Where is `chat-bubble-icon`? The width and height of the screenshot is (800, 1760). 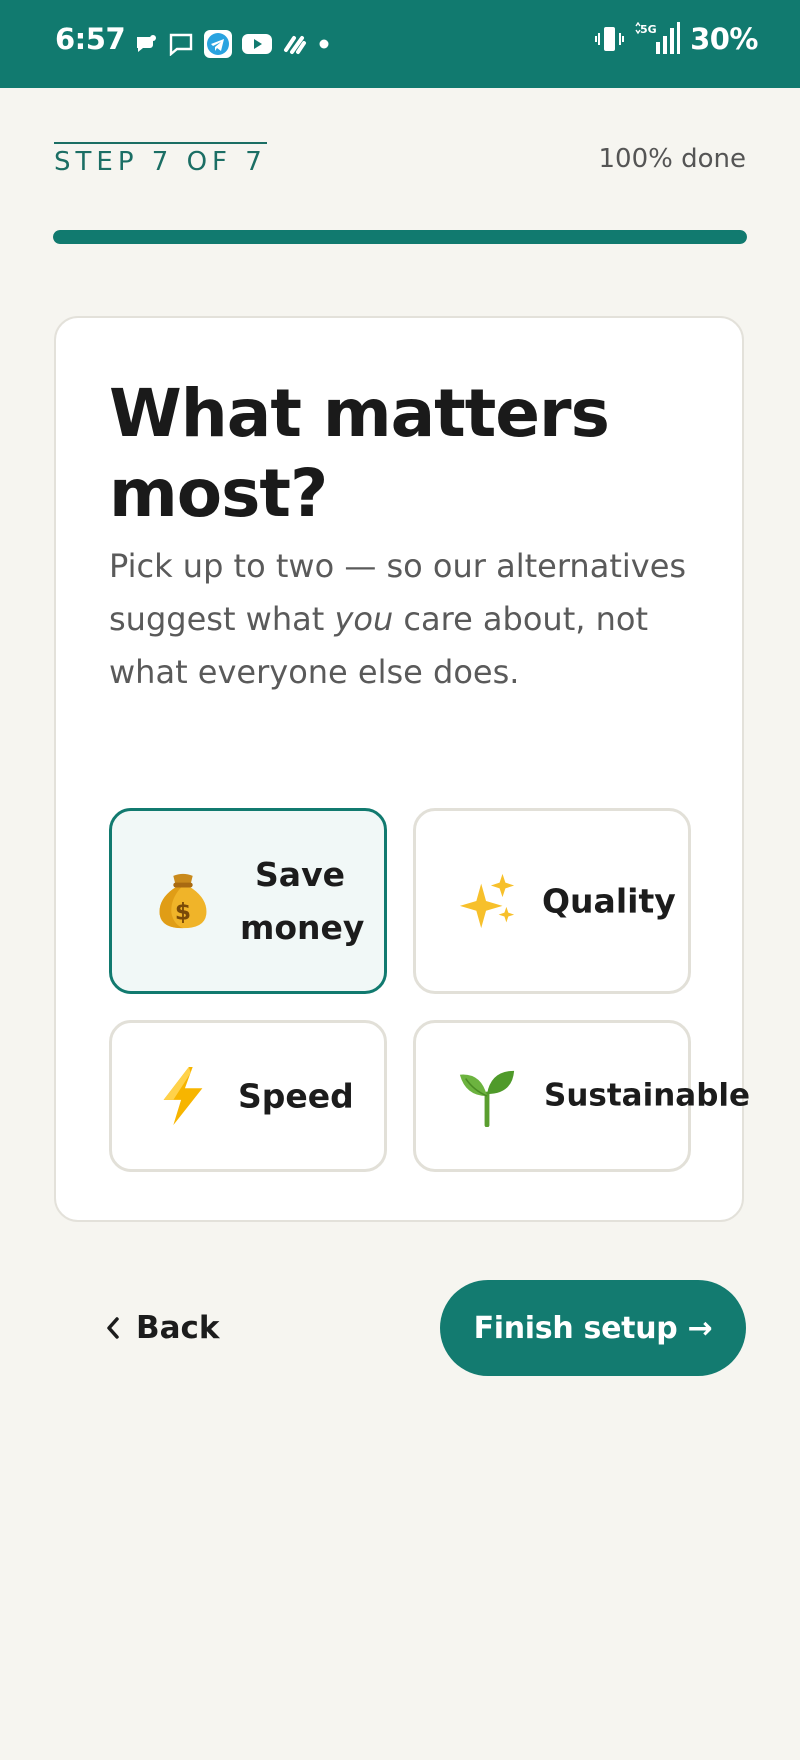 chat-bubble-icon is located at coordinates (146, 43).